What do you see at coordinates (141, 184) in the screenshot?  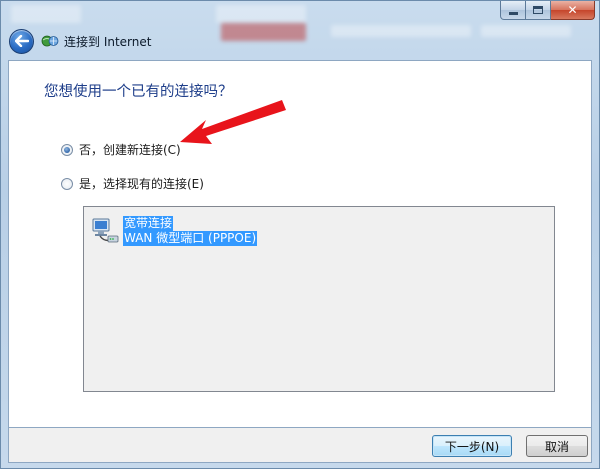 I see `option-label: 是，选择现有的连接(E)` at bounding box center [141, 184].